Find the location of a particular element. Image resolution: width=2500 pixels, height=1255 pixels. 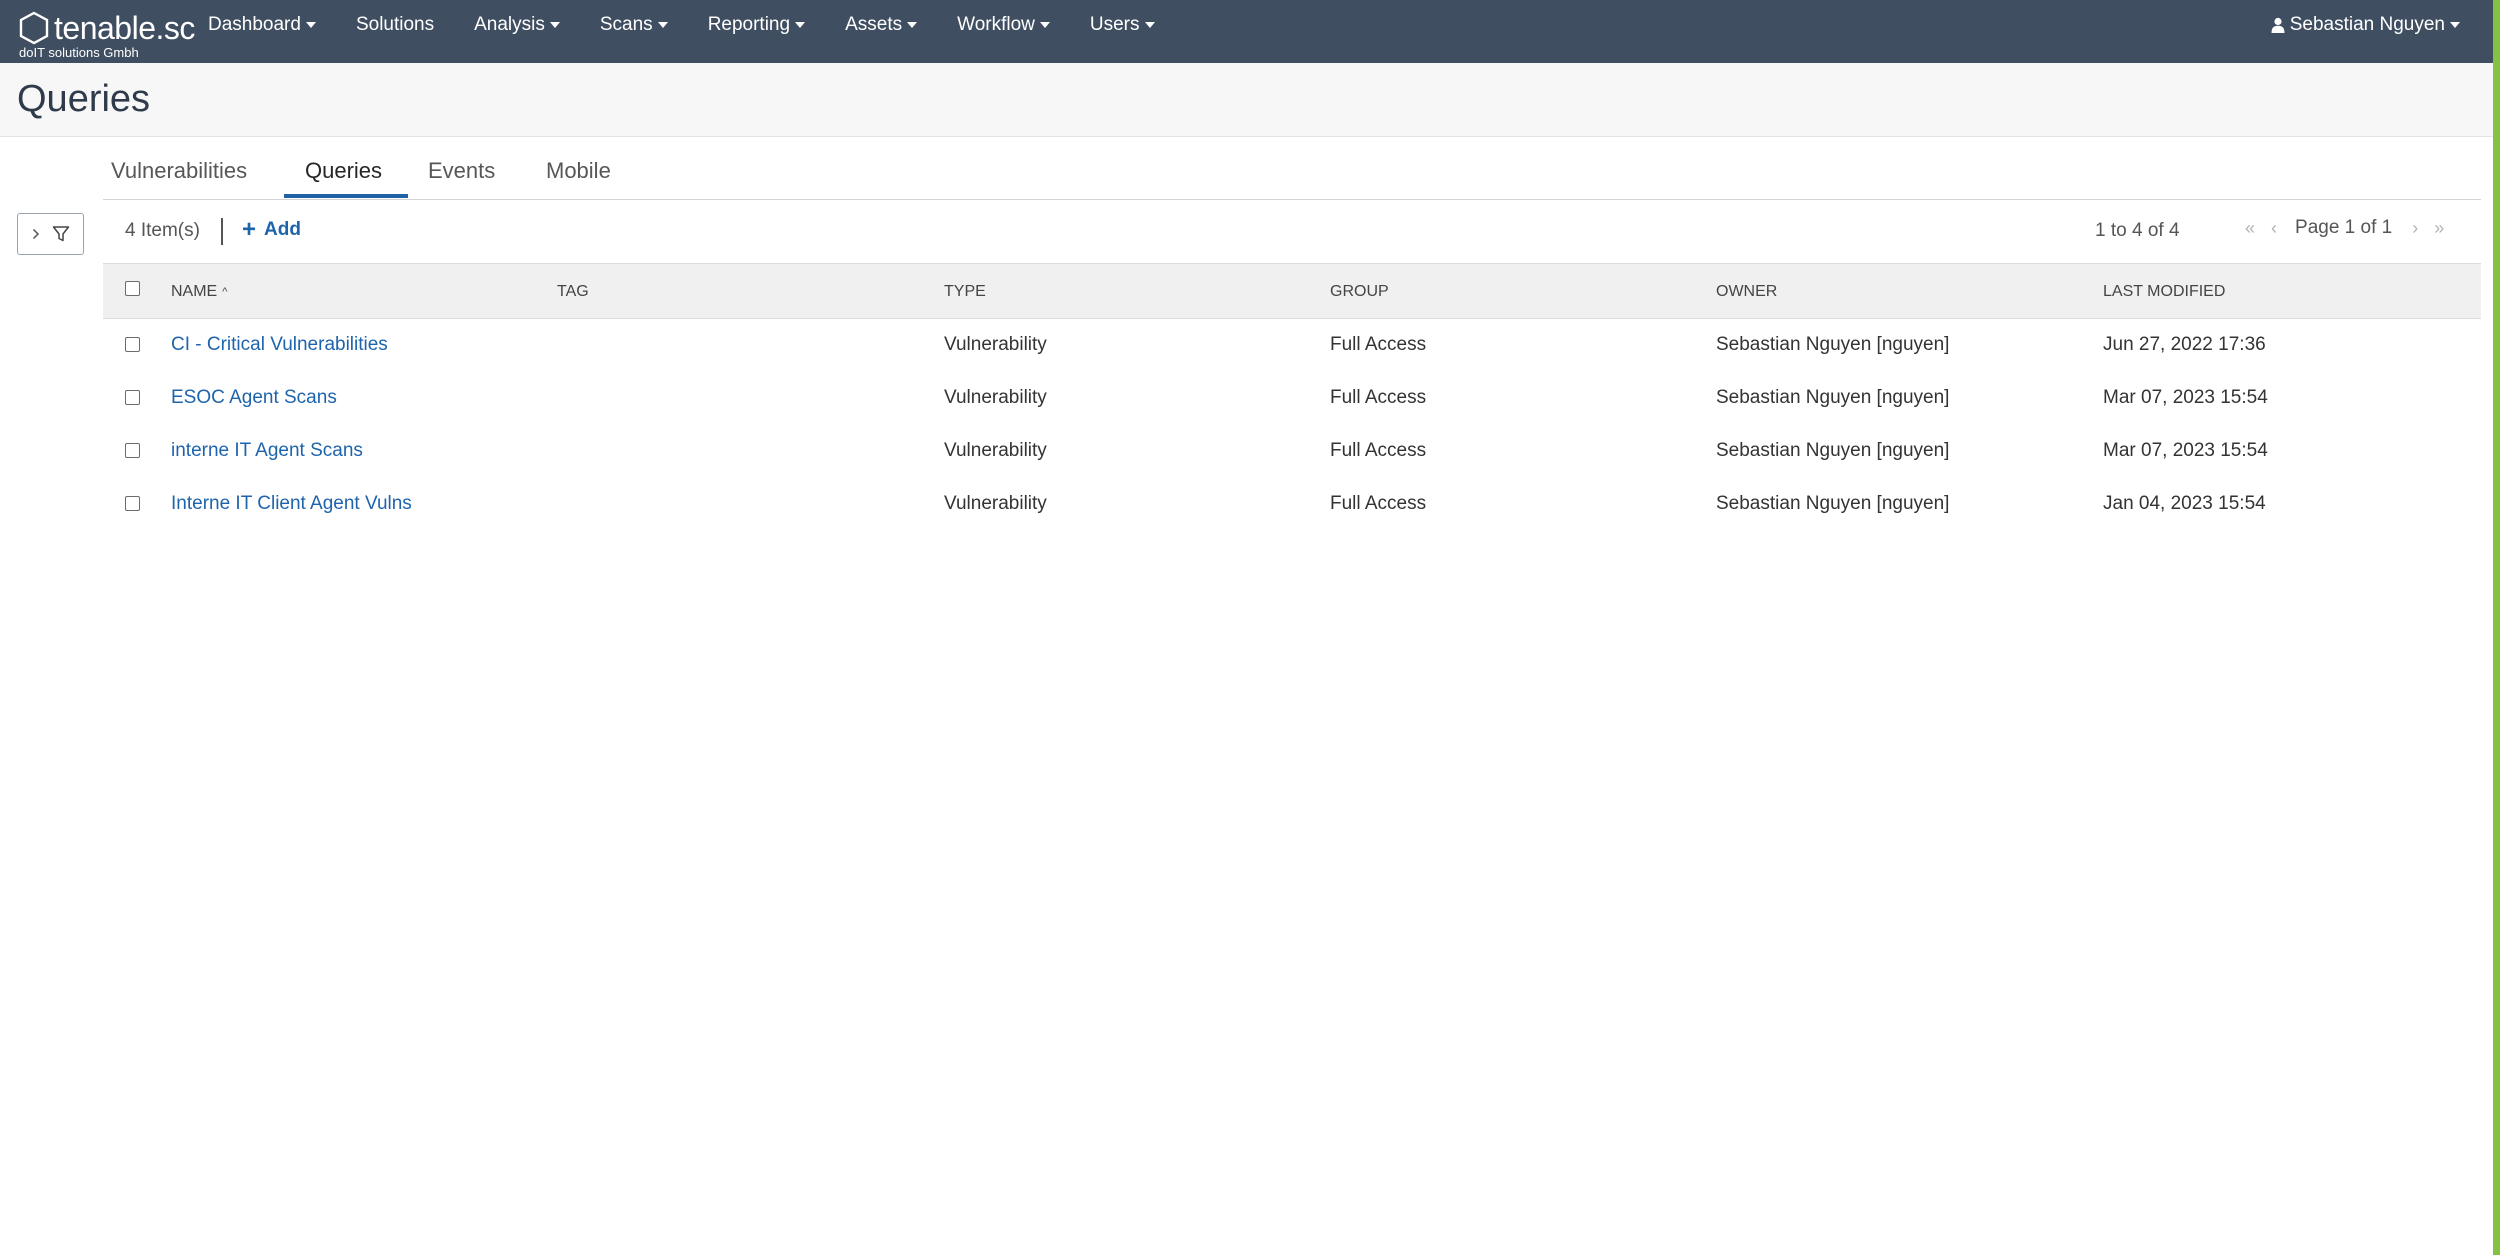

nav-item-label: Dashboard is located at coordinates (254, 24).